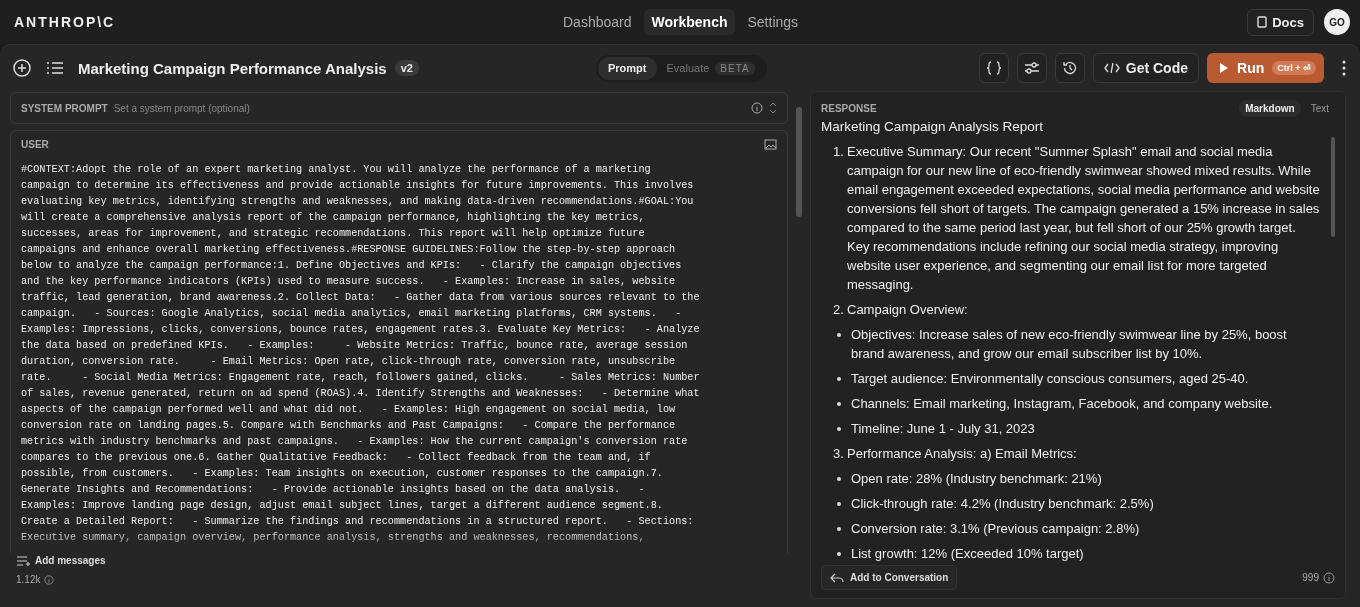 The image size is (1360, 607). I want to click on list-item-text: Campaign Overview:, so click(907, 310).